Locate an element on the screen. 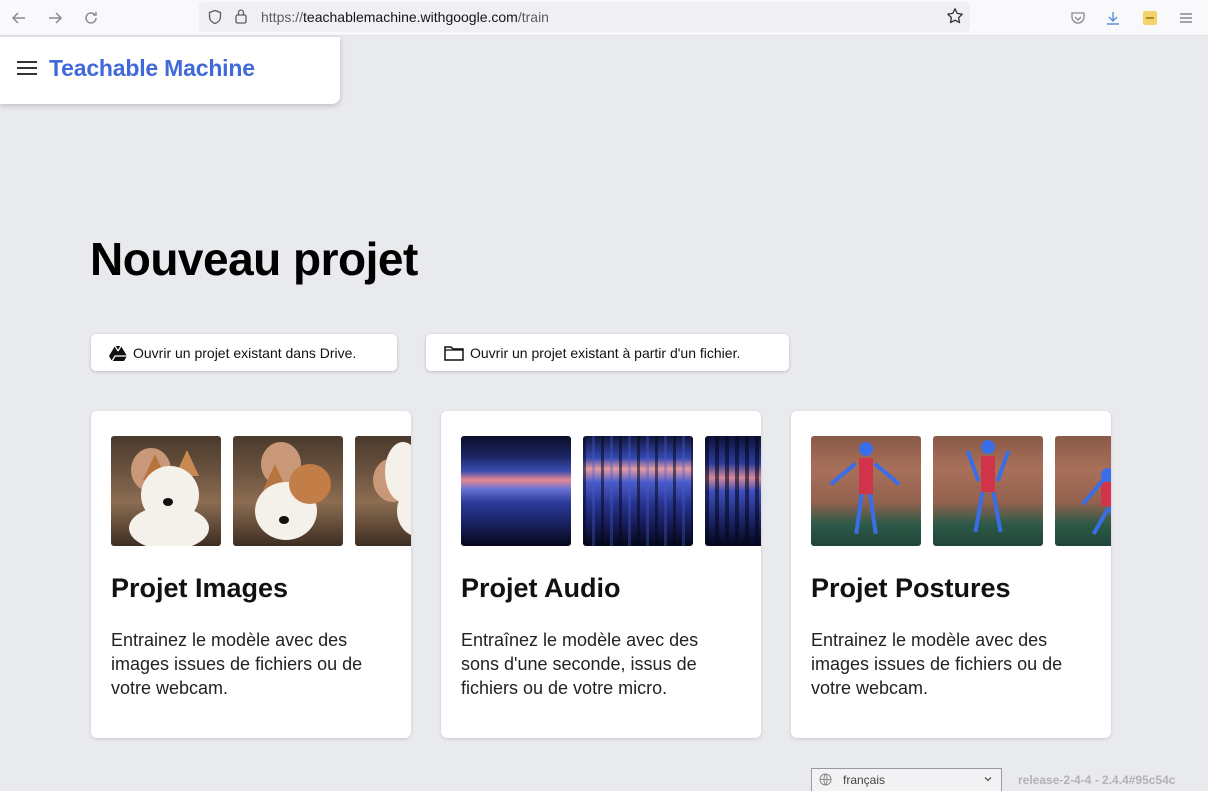  open-drive-button: Ouvrir un projet existant dans Drive. is located at coordinates (244, 352).